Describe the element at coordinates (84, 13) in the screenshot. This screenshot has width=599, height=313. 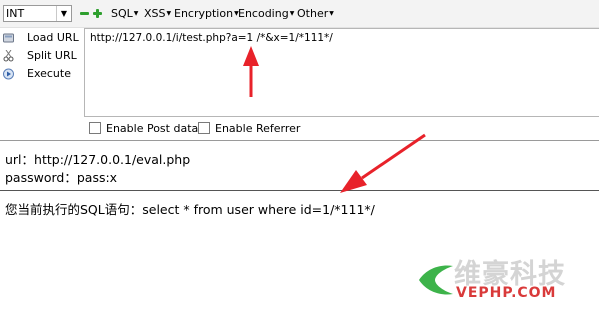
I see `minus-icon` at that location.